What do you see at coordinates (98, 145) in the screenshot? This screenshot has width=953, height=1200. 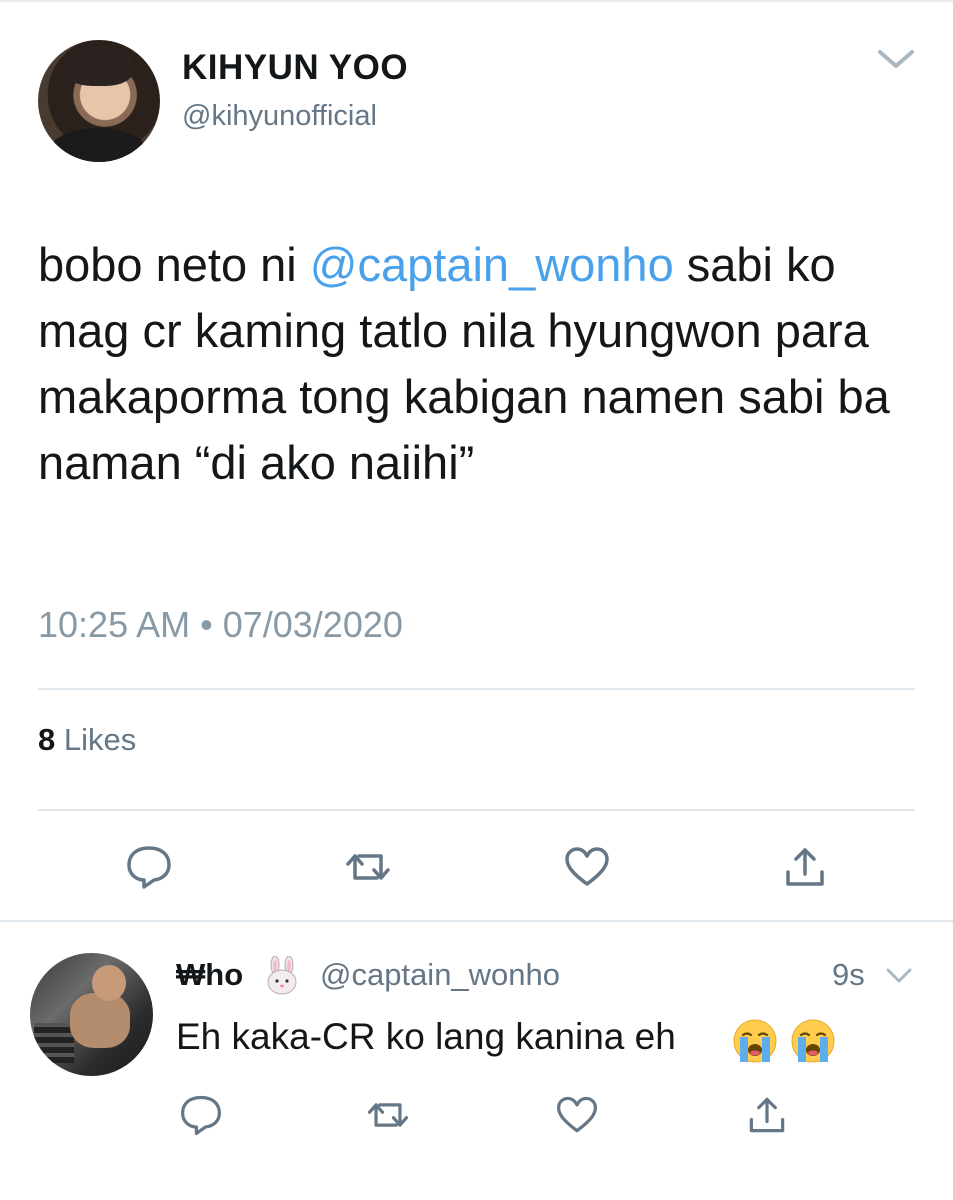 I see `avatar-shirt` at bounding box center [98, 145].